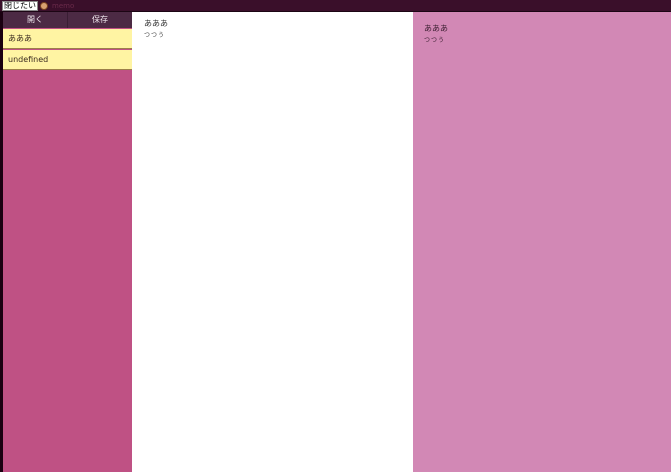 The height and width of the screenshot is (472, 671). What do you see at coordinates (99, 20) in the screenshot?
I see `save-button: 保存` at bounding box center [99, 20].